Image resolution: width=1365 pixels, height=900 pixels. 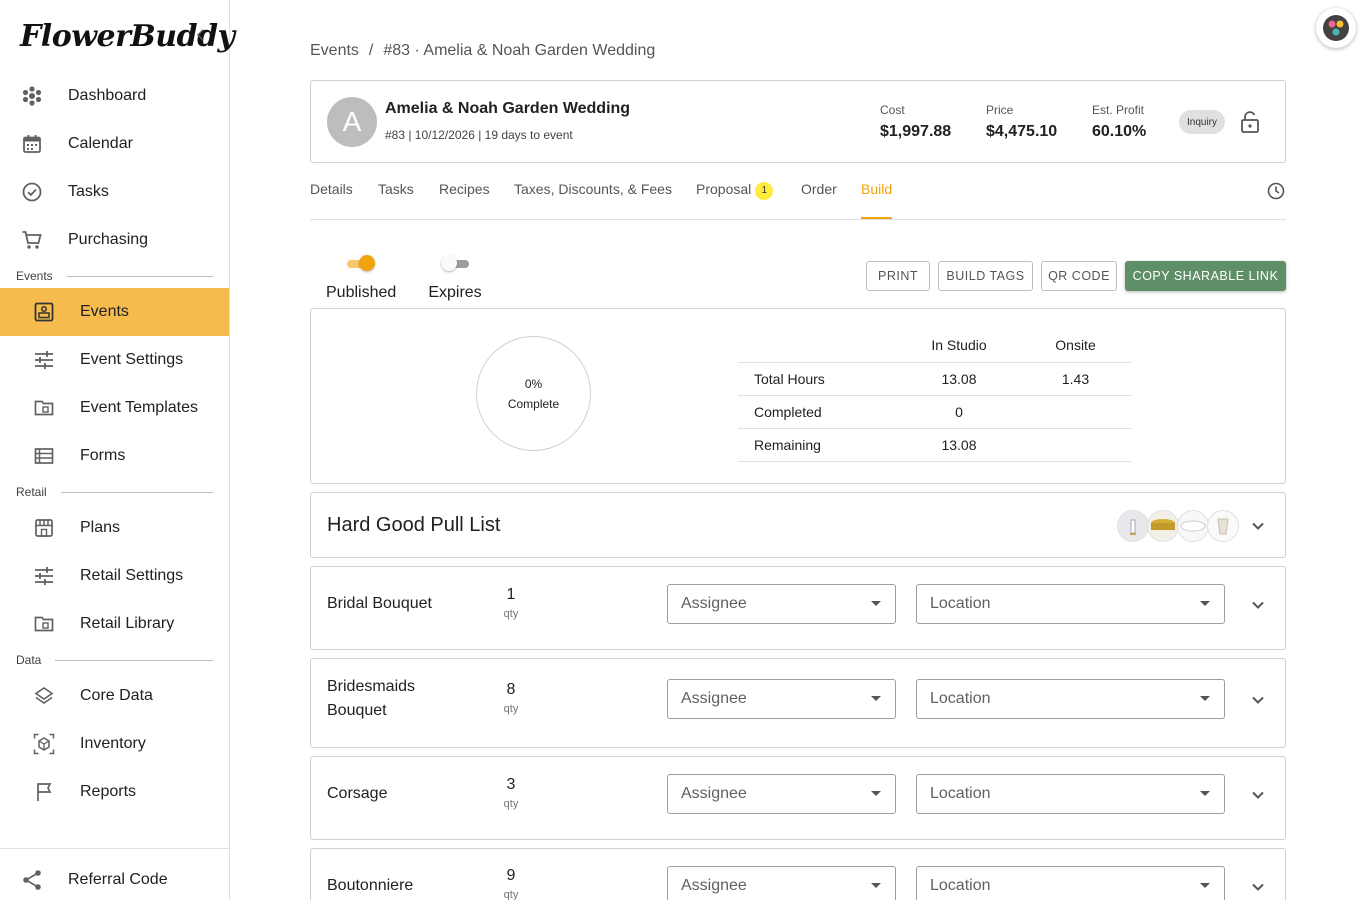 What do you see at coordinates (798, 525) in the screenshot?
I see `hard-good-pull-list: Hard Good Pull List` at bounding box center [798, 525].